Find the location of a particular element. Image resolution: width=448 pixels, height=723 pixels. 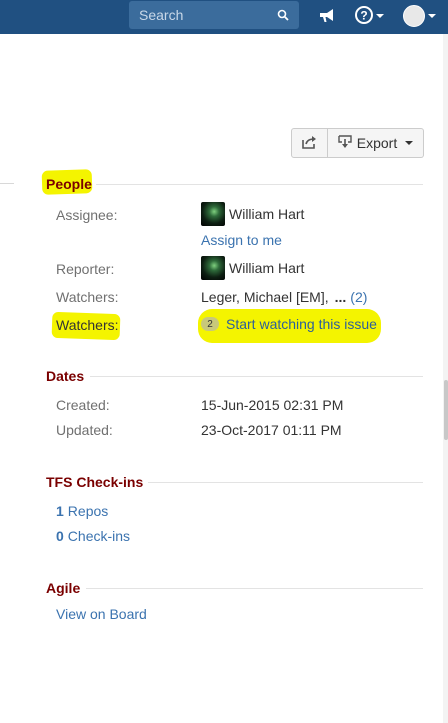

tfs-checkins-link: 0 Check-ins is located at coordinates (93, 536).